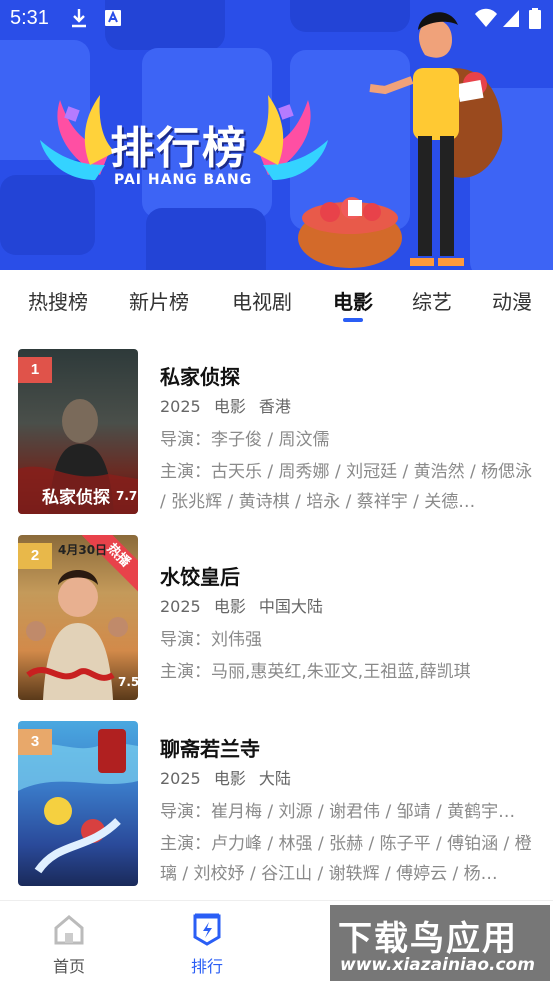 The width and height of the screenshot is (553, 984). Describe the element at coordinates (315, 672) in the screenshot. I see `movie-cast: 主演：马丽,惠英红,朱亚文,王祖蓝,薛凯琪` at that location.